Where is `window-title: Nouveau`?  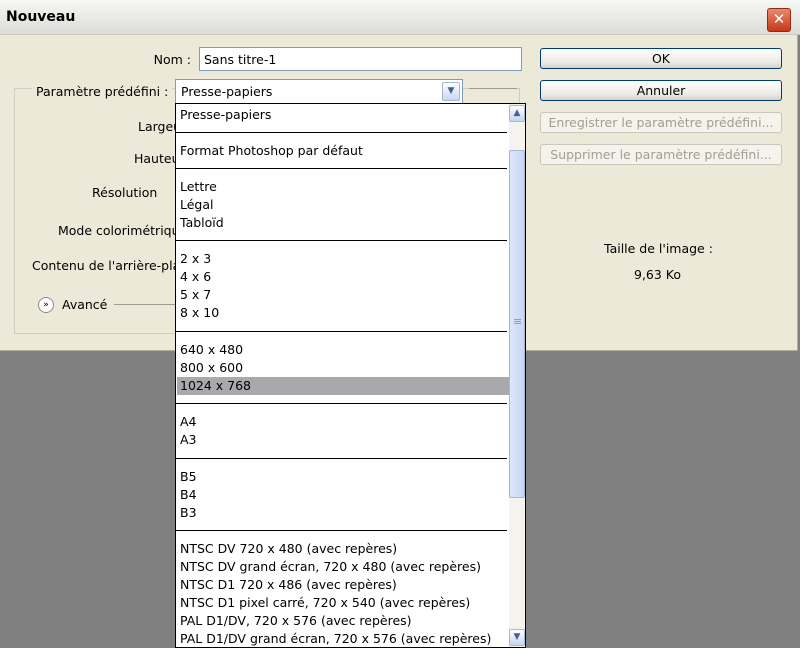
window-title: Nouveau is located at coordinates (41, 17).